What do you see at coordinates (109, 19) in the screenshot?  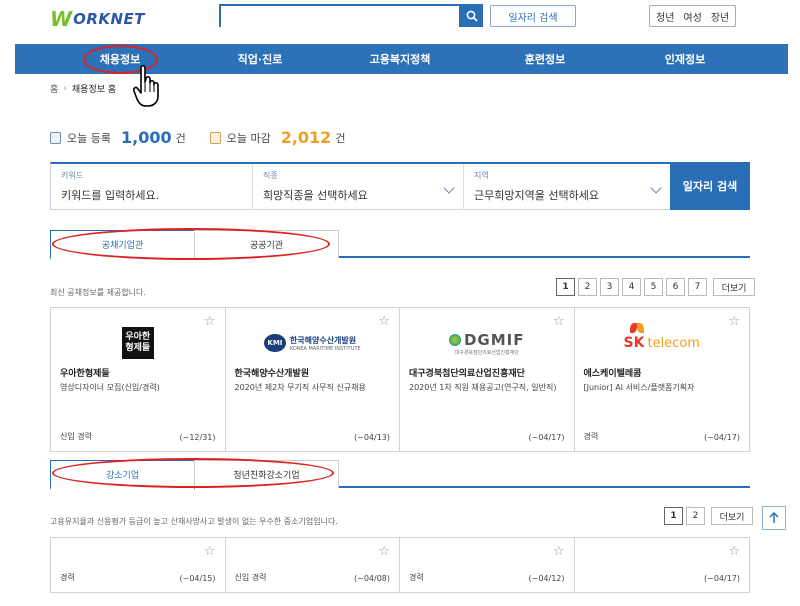 I see `logo-text: ORKNET` at bounding box center [109, 19].